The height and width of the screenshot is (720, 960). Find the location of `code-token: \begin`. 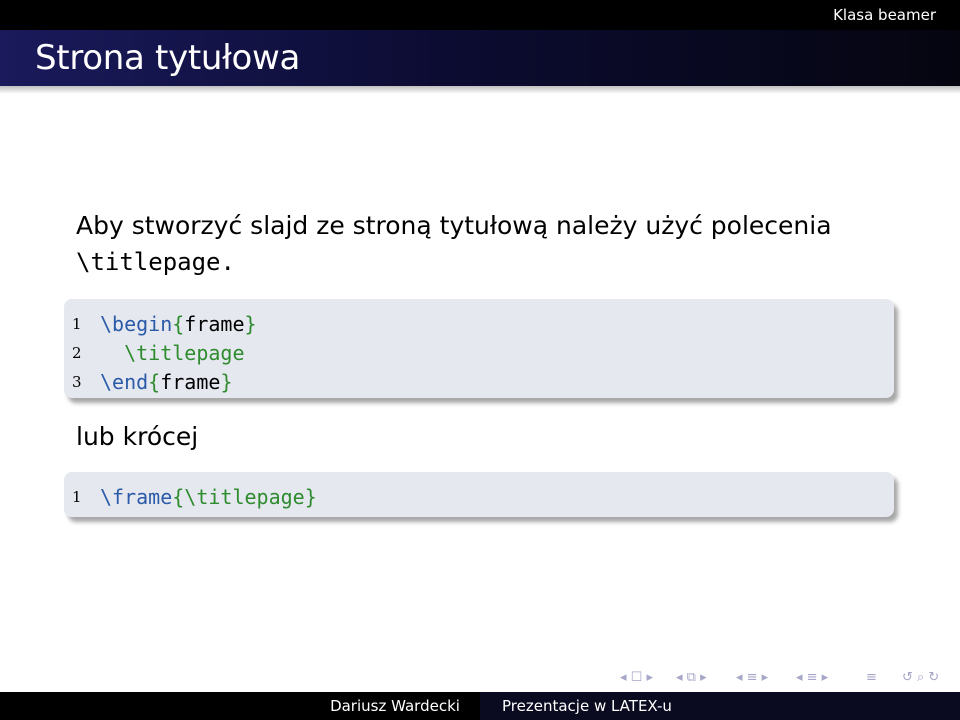

code-token: \begin is located at coordinates (136, 324).